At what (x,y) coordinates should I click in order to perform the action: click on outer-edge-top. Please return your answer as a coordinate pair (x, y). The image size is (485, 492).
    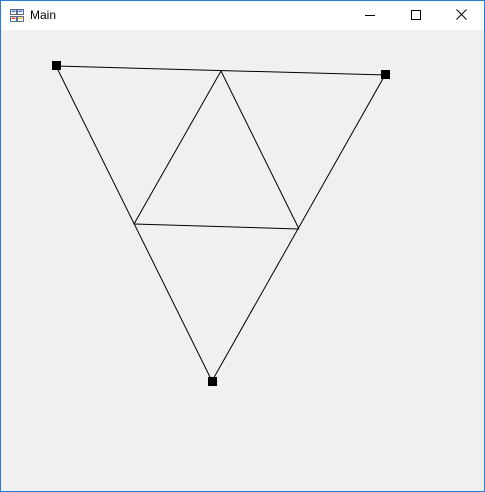
    Looking at the image, I should click on (220, 70).